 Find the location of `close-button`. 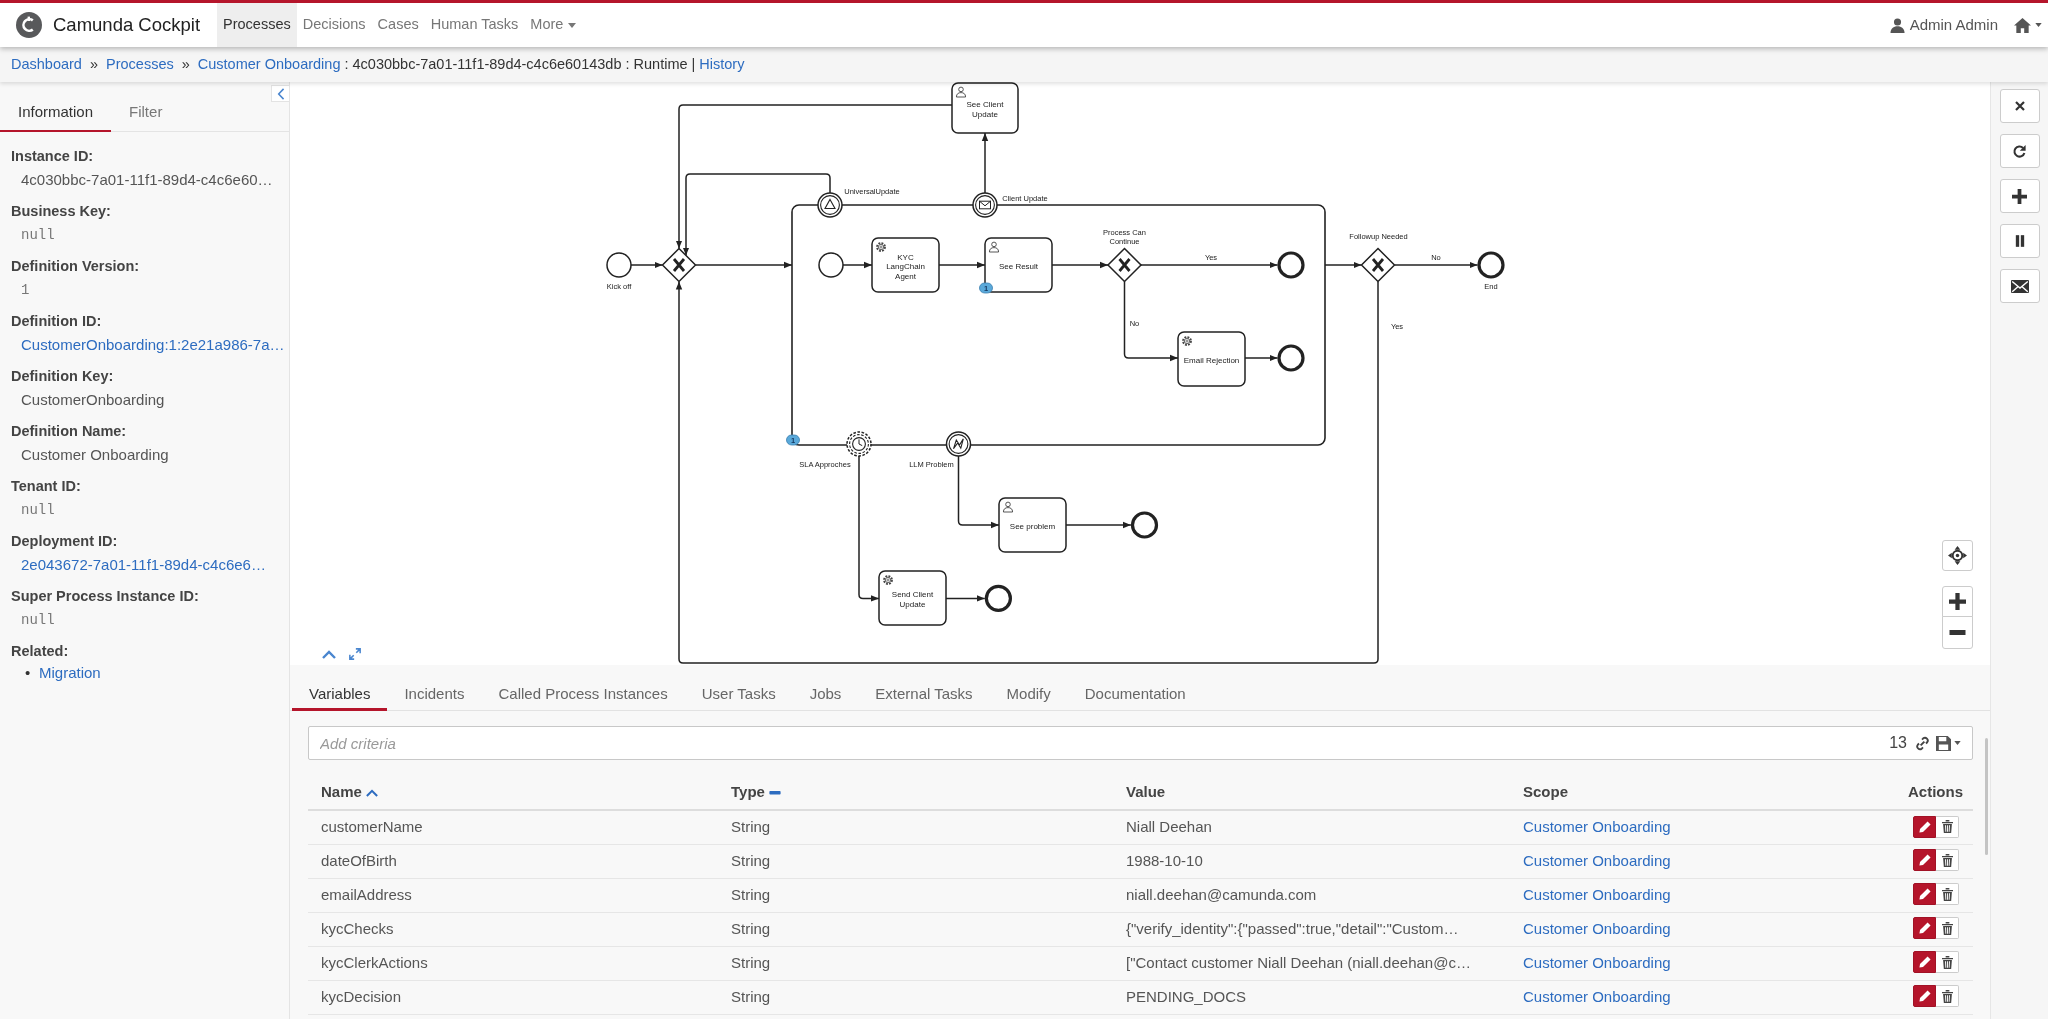

close-button is located at coordinates (2019, 106).